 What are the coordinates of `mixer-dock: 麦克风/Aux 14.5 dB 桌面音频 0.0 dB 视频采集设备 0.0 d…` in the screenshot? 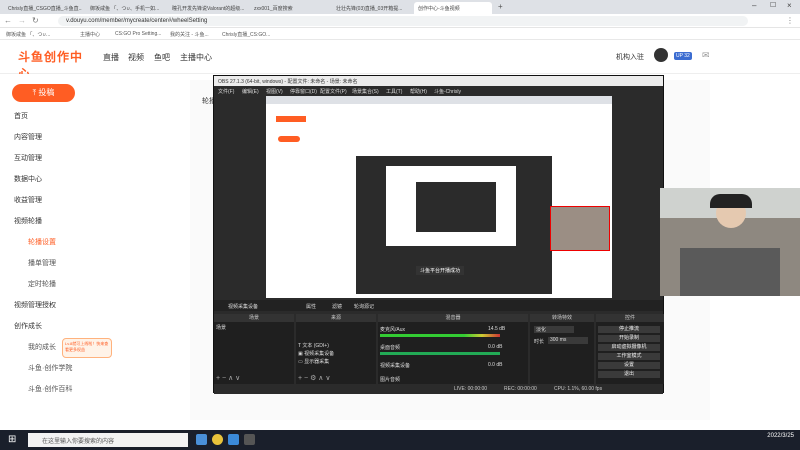 It's located at (453, 353).